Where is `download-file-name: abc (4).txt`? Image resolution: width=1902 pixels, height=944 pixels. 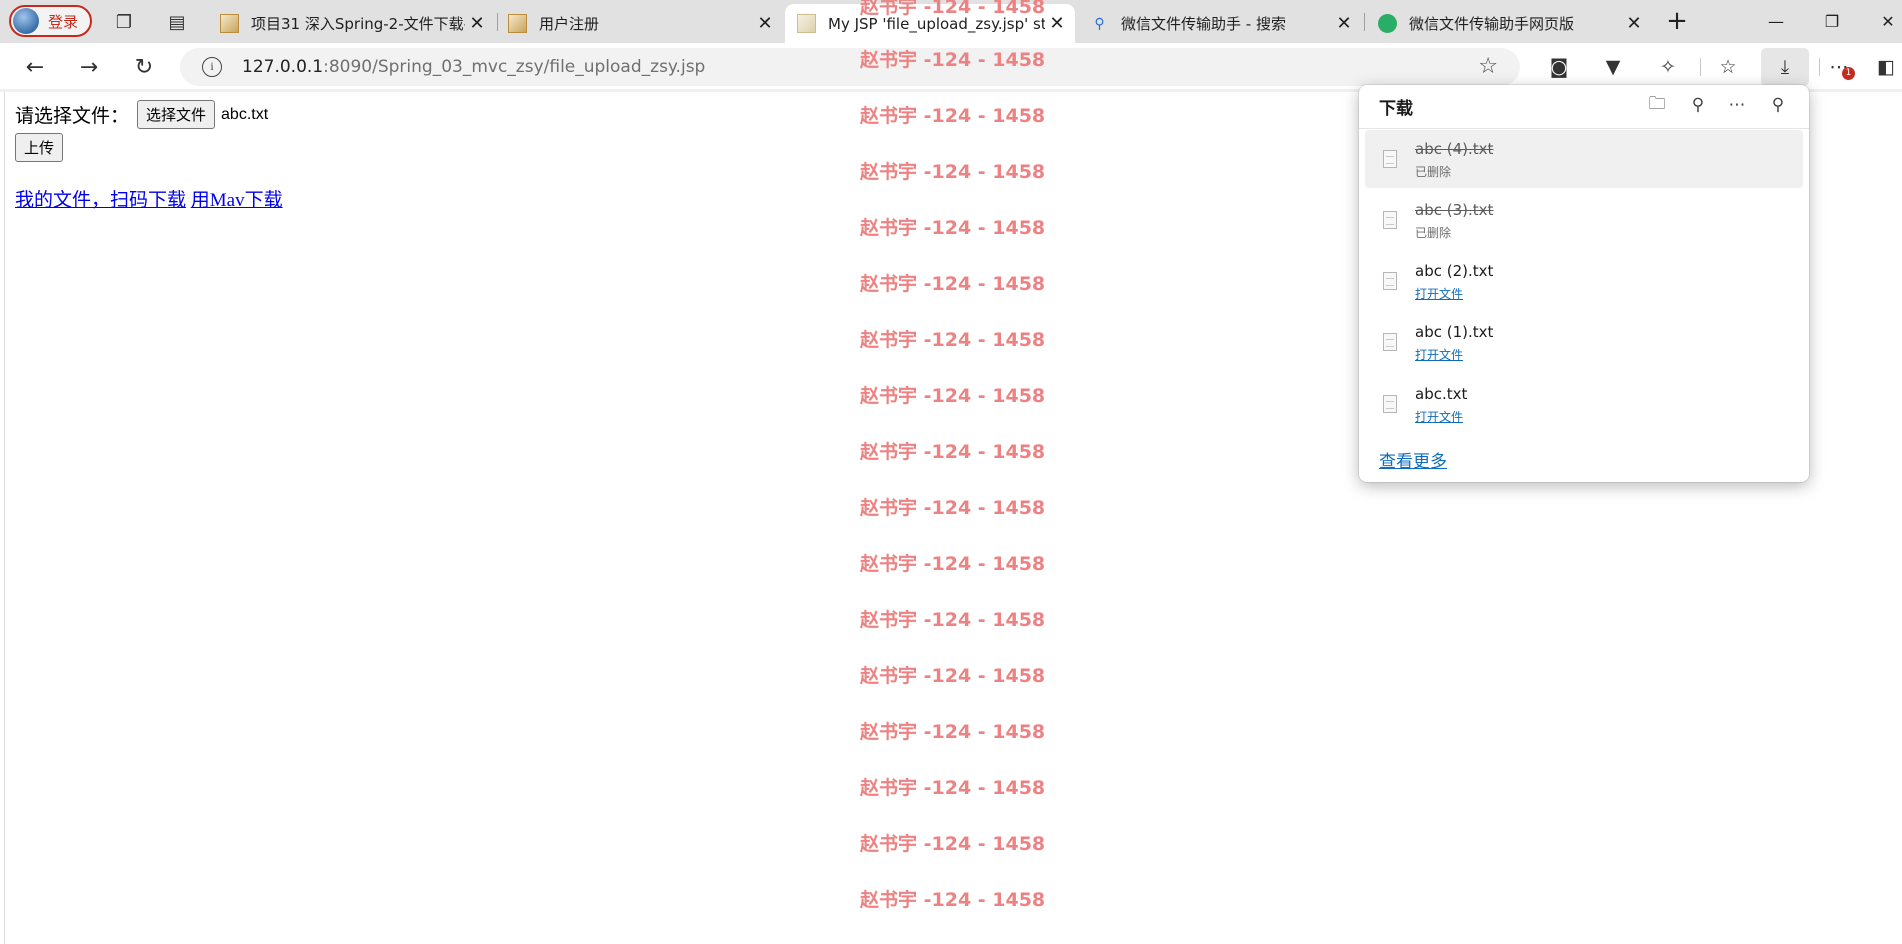 download-file-name: abc (4).txt is located at coordinates (1454, 149).